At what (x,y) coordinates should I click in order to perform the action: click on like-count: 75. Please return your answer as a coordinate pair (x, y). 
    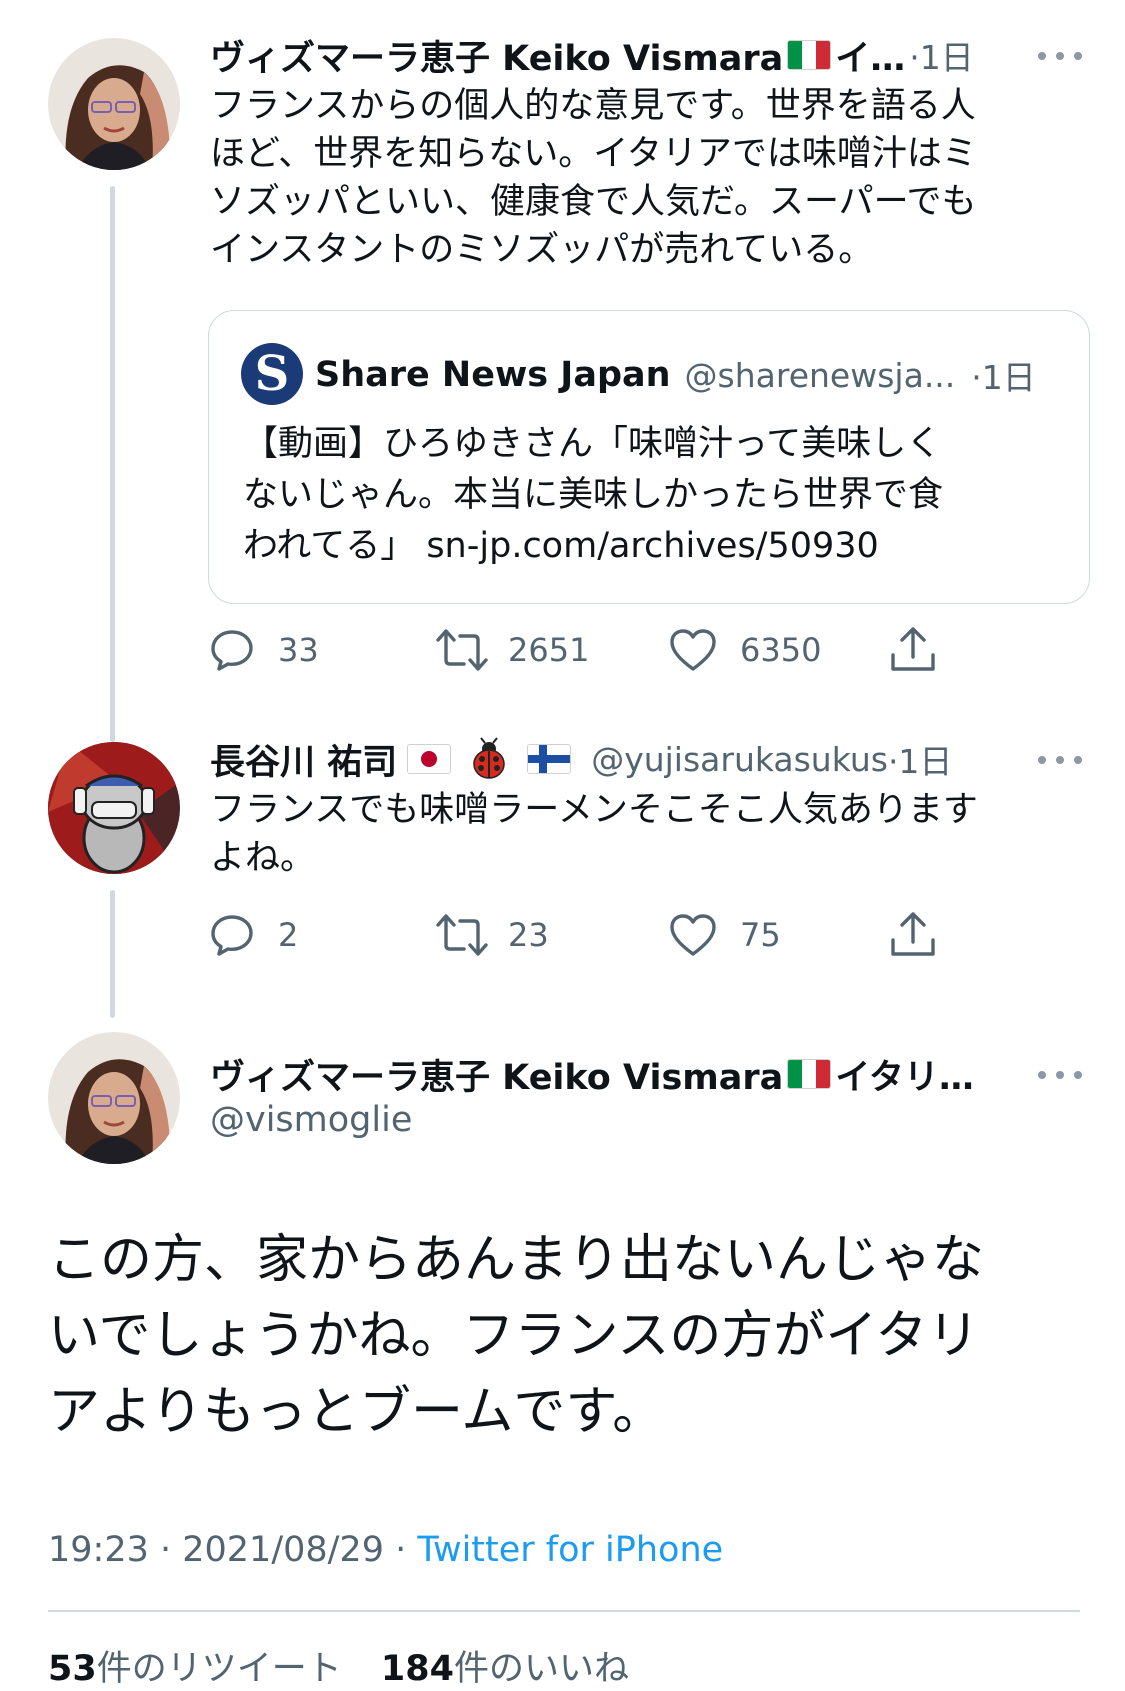
    Looking at the image, I should click on (760, 935).